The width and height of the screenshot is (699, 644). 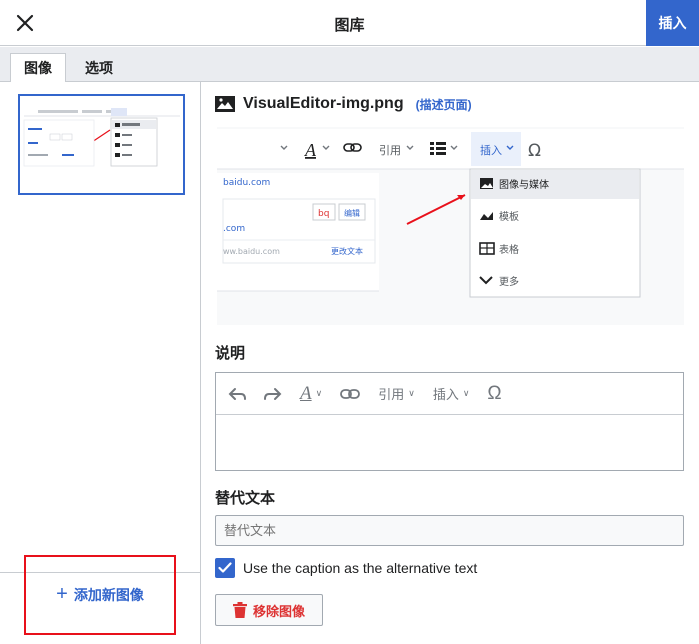 I want to click on description-page-link: (描述页面), so click(x=444, y=104).